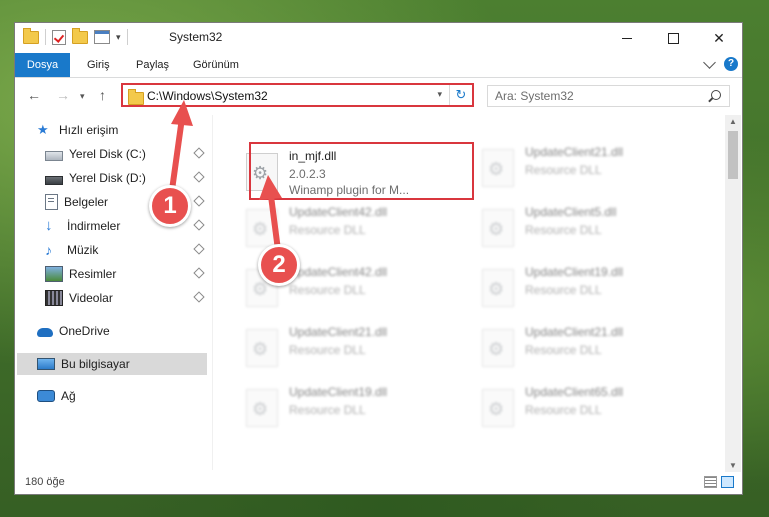 This screenshot has width=769, height=517. I want to click on cloud-icon, so click(45, 332).